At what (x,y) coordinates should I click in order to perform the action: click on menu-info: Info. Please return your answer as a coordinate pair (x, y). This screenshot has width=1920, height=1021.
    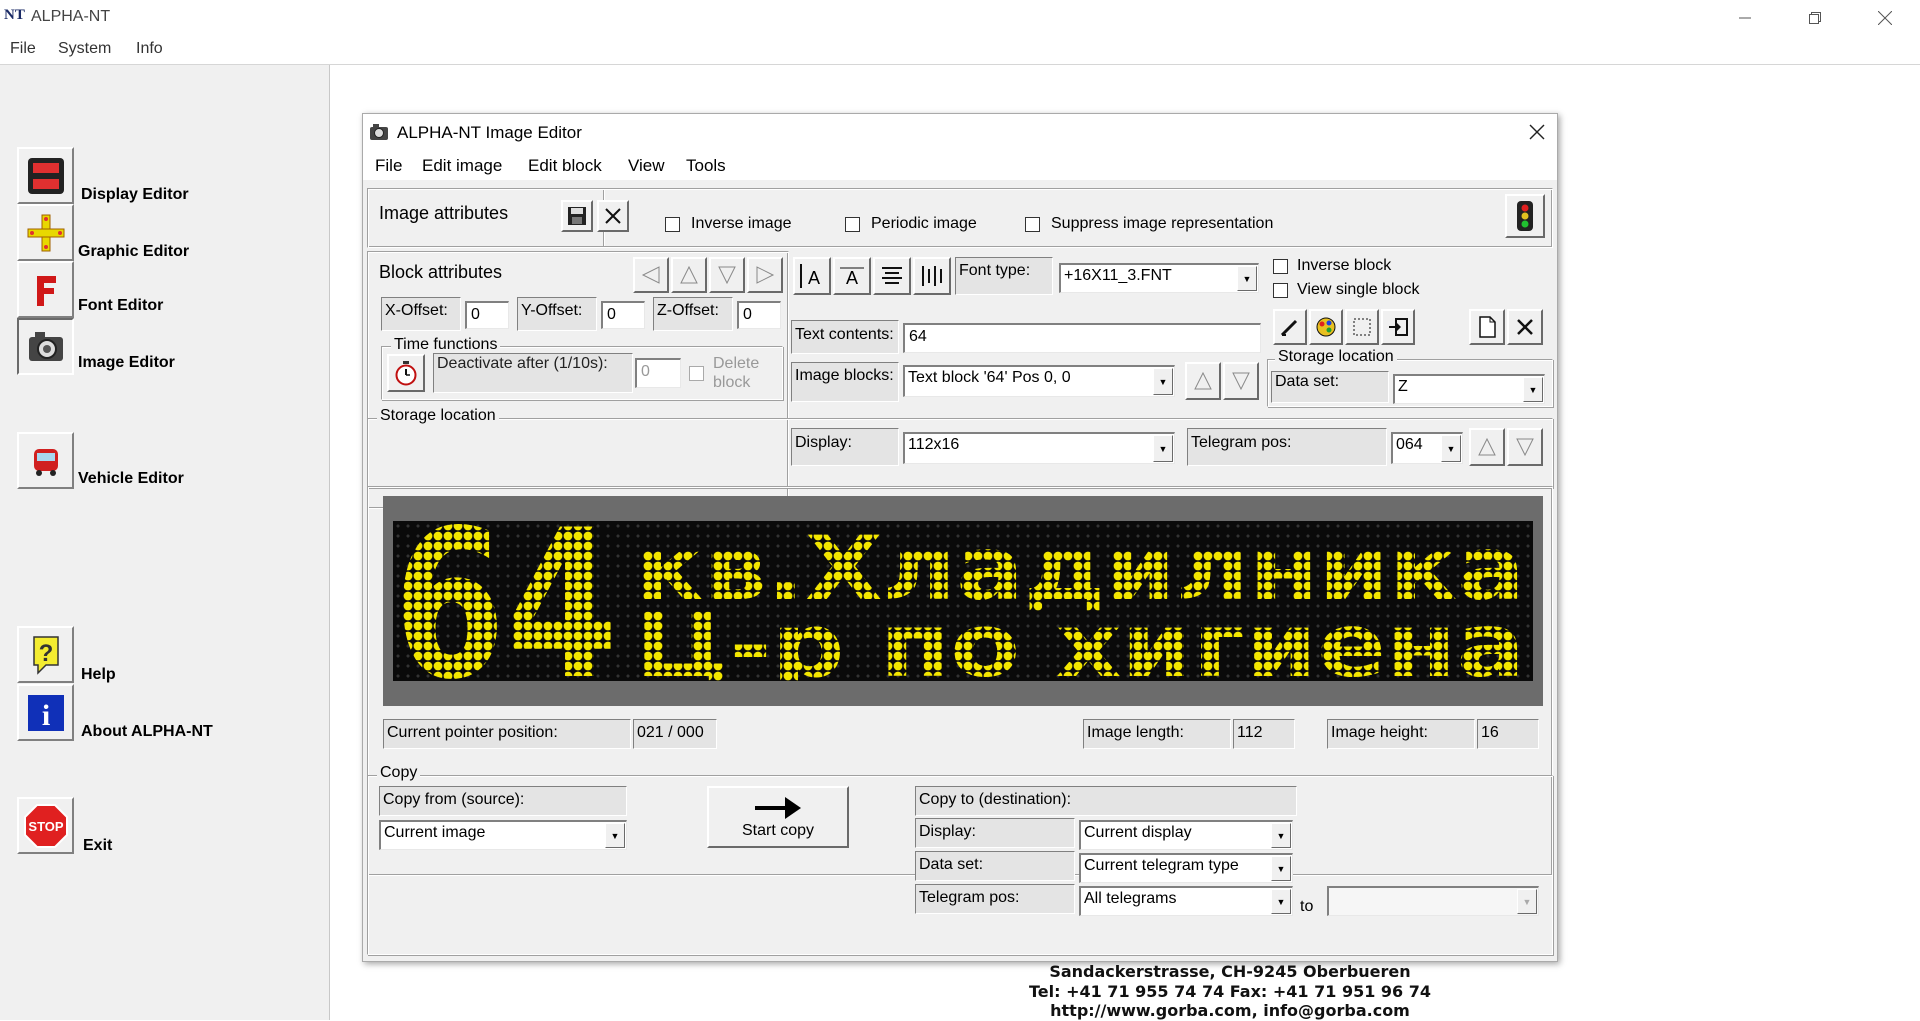
    Looking at the image, I should click on (149, 49).